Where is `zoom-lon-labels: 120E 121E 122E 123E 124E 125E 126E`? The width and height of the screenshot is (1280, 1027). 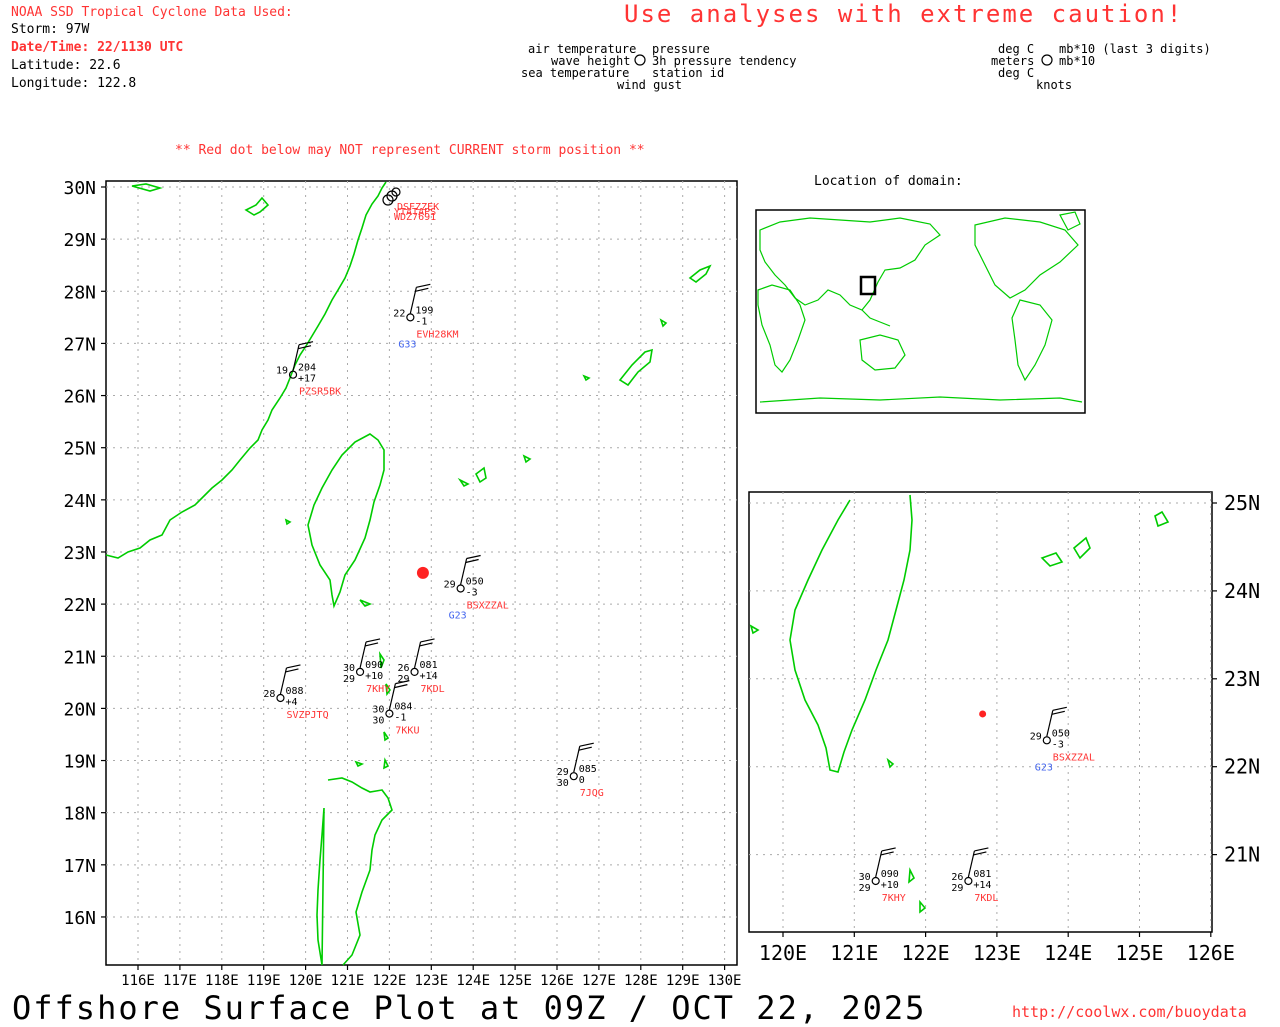
zoom-lon-labels: 120E 121E 122E 123E 124E 125E 126E is located at coordinates (997, 948).